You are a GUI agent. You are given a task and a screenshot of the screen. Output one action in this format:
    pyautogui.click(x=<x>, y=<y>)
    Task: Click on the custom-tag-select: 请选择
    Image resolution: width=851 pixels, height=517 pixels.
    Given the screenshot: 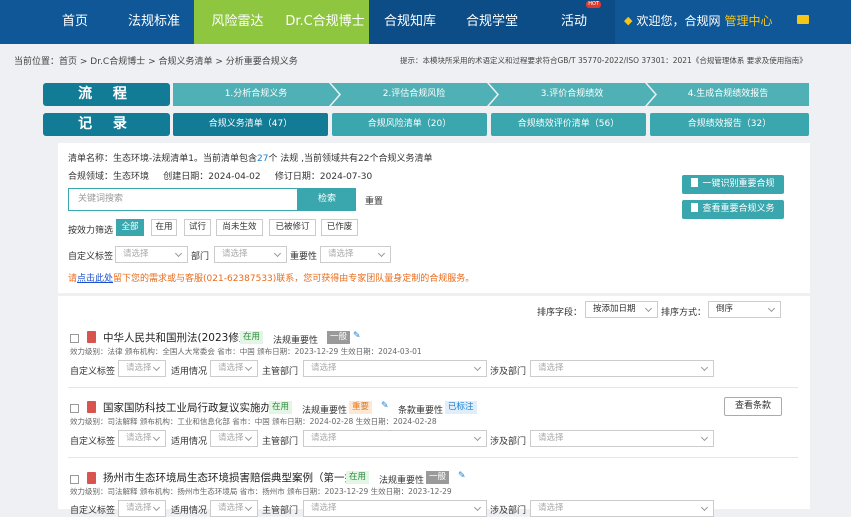 What is the action you would take?
    pyautogui.click(x=151, y=254)
    